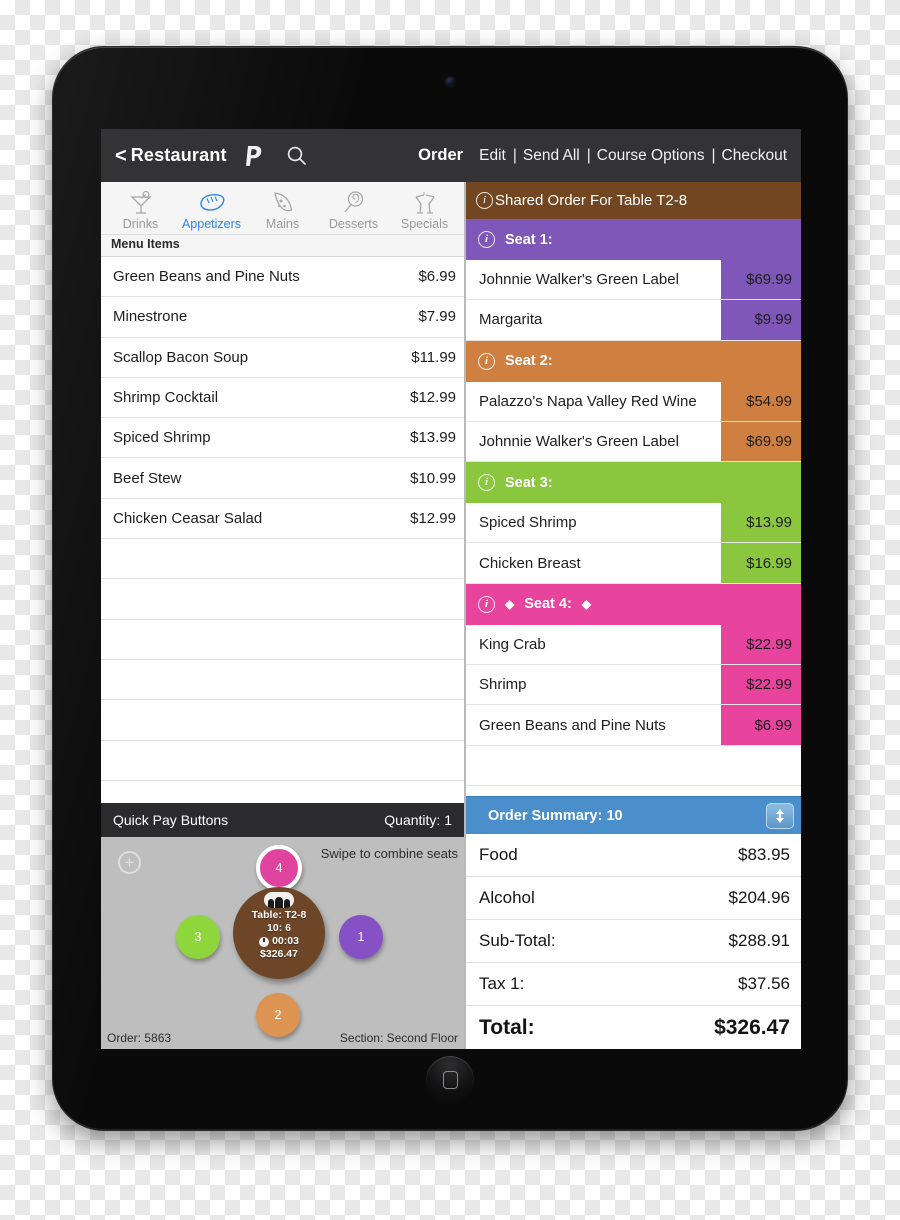 This screenshot has height=1220, width=900. I want to click on table-amount: $326.47, so click(279, 954).